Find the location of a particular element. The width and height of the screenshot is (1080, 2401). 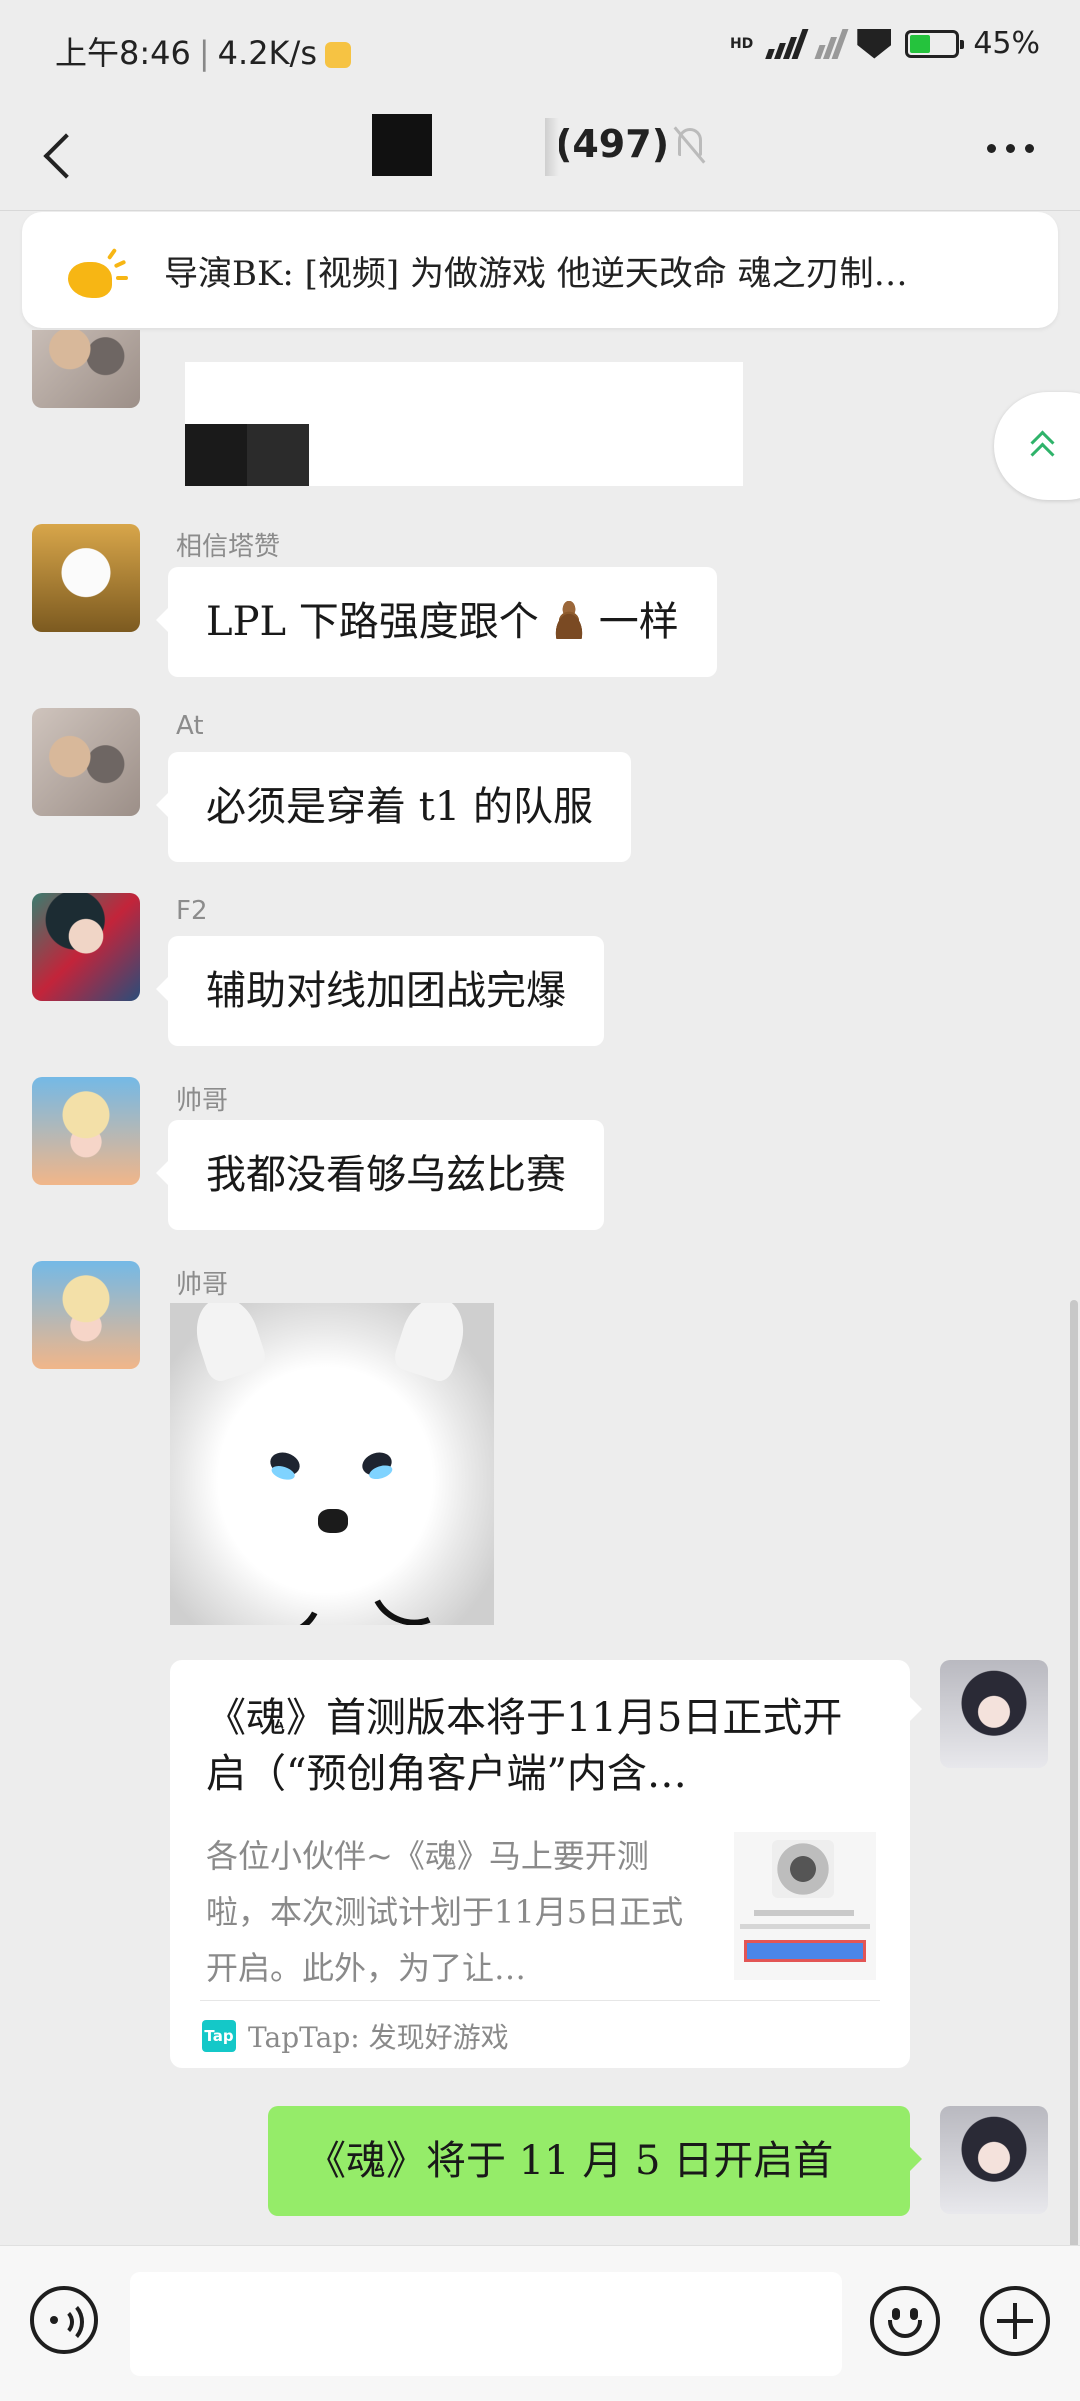

poop-emoji is located at coordinates (568, 620).